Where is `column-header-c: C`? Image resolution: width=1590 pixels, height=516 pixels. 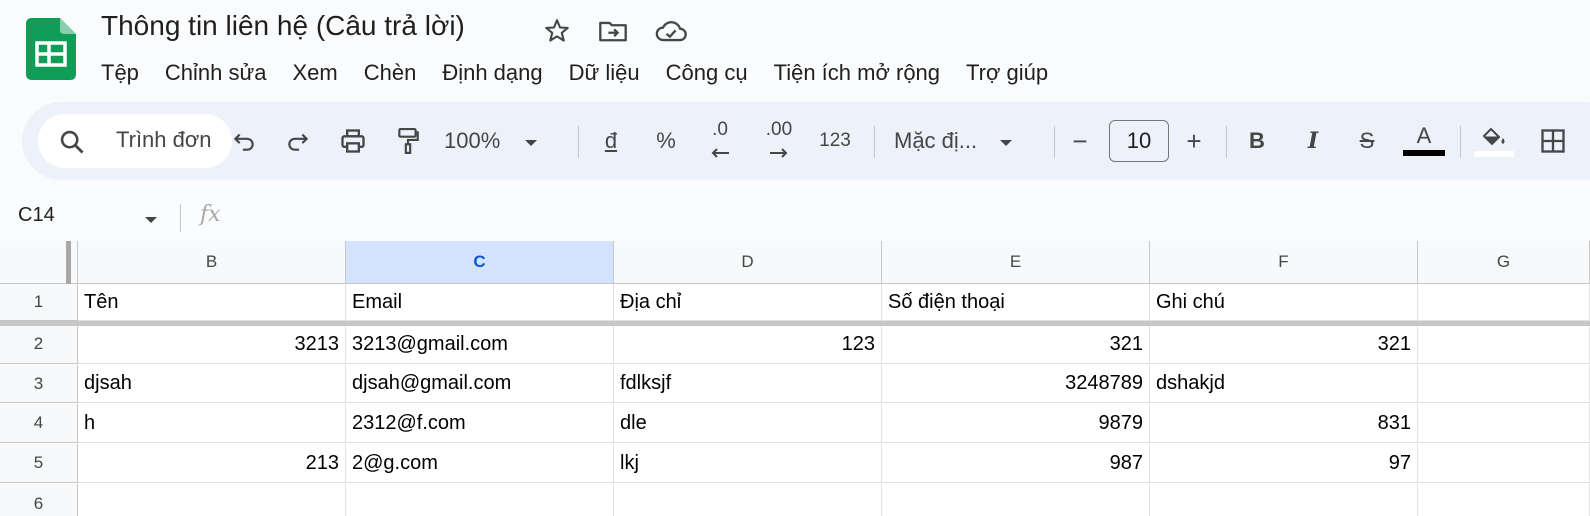 column-header-c: C is located at coordinates (480, 262).